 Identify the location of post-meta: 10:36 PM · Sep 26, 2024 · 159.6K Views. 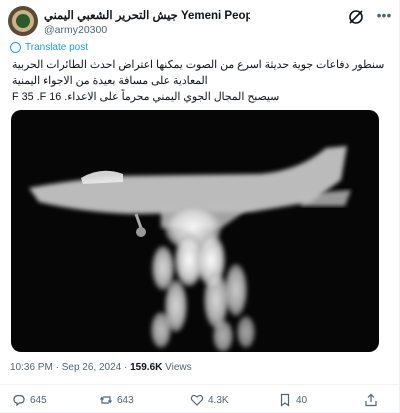
(101, 367).